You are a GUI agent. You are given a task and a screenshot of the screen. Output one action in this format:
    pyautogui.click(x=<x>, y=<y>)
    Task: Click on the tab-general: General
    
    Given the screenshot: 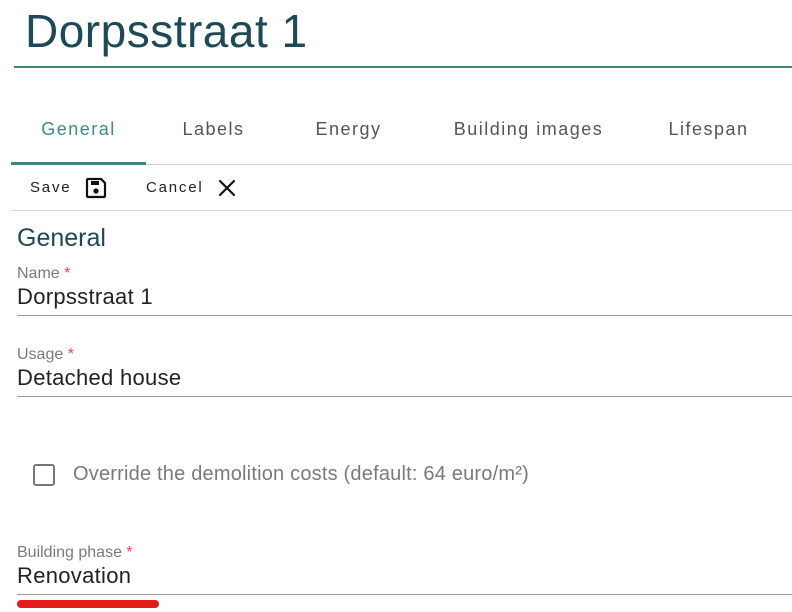 What is the action you would take?
    pyautogui.click(x=78, y=134)
    